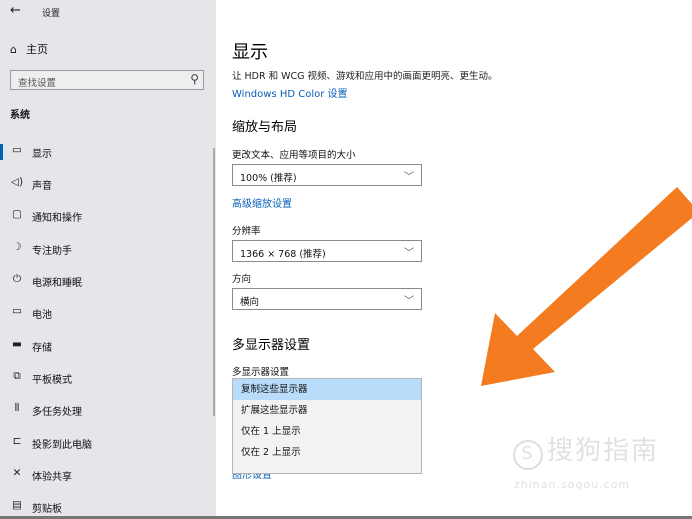  I want to click on watermark-text: 搜狗指南, so click(603, 451).